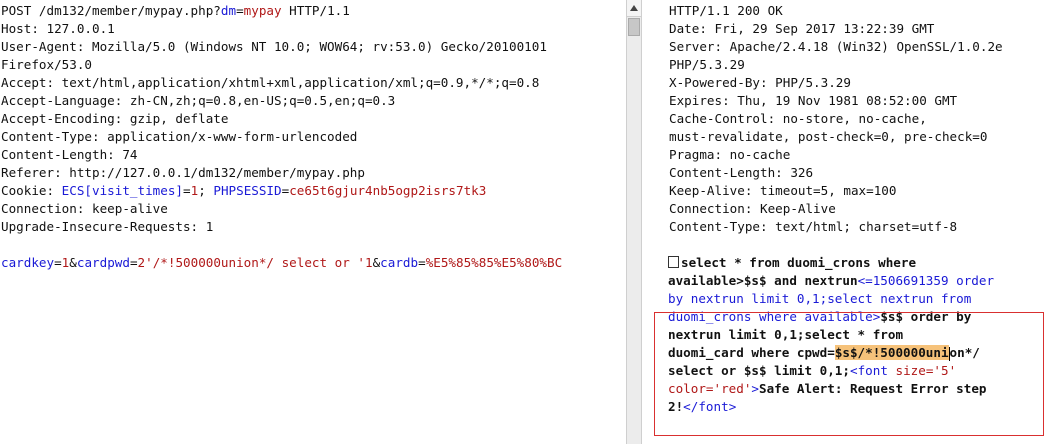 The height and width of the screenshot is (444, 1050). I want to click on scroll-up-arrow-icon, so click(634, 8).